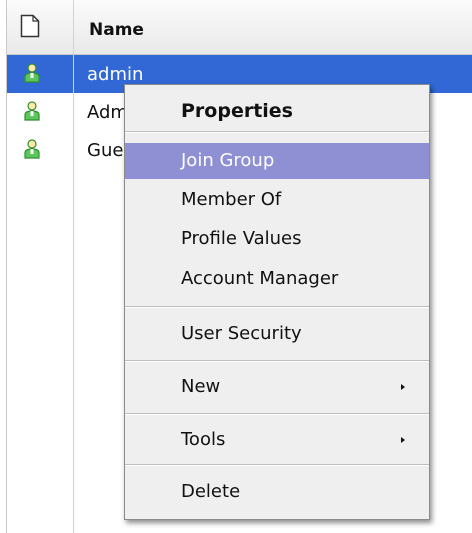 The height and width of the screenshot is (533, 472). I want to click on menu-item-label: Profile Values, so click(241, 238).